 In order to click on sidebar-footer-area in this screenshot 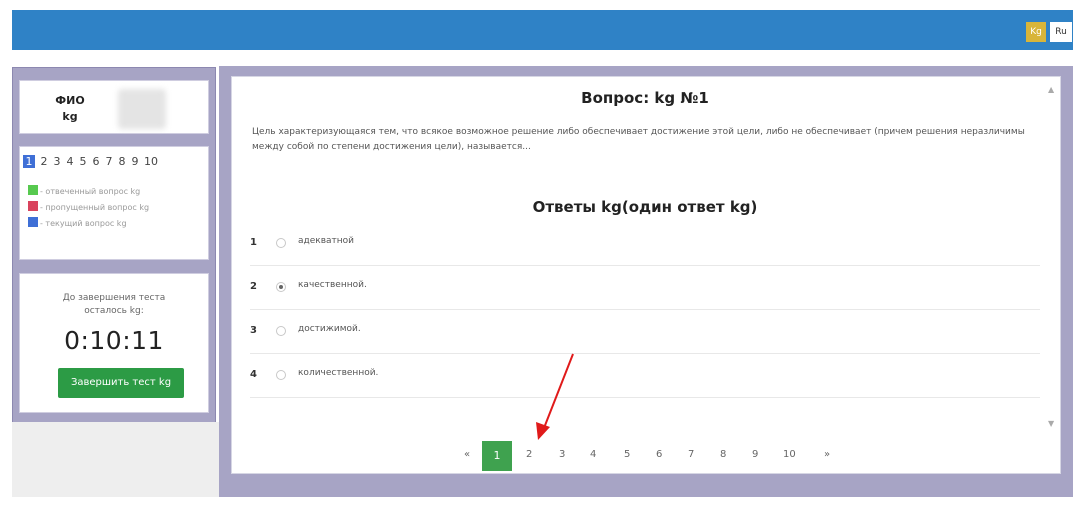, I will do `click(115, 459)`.